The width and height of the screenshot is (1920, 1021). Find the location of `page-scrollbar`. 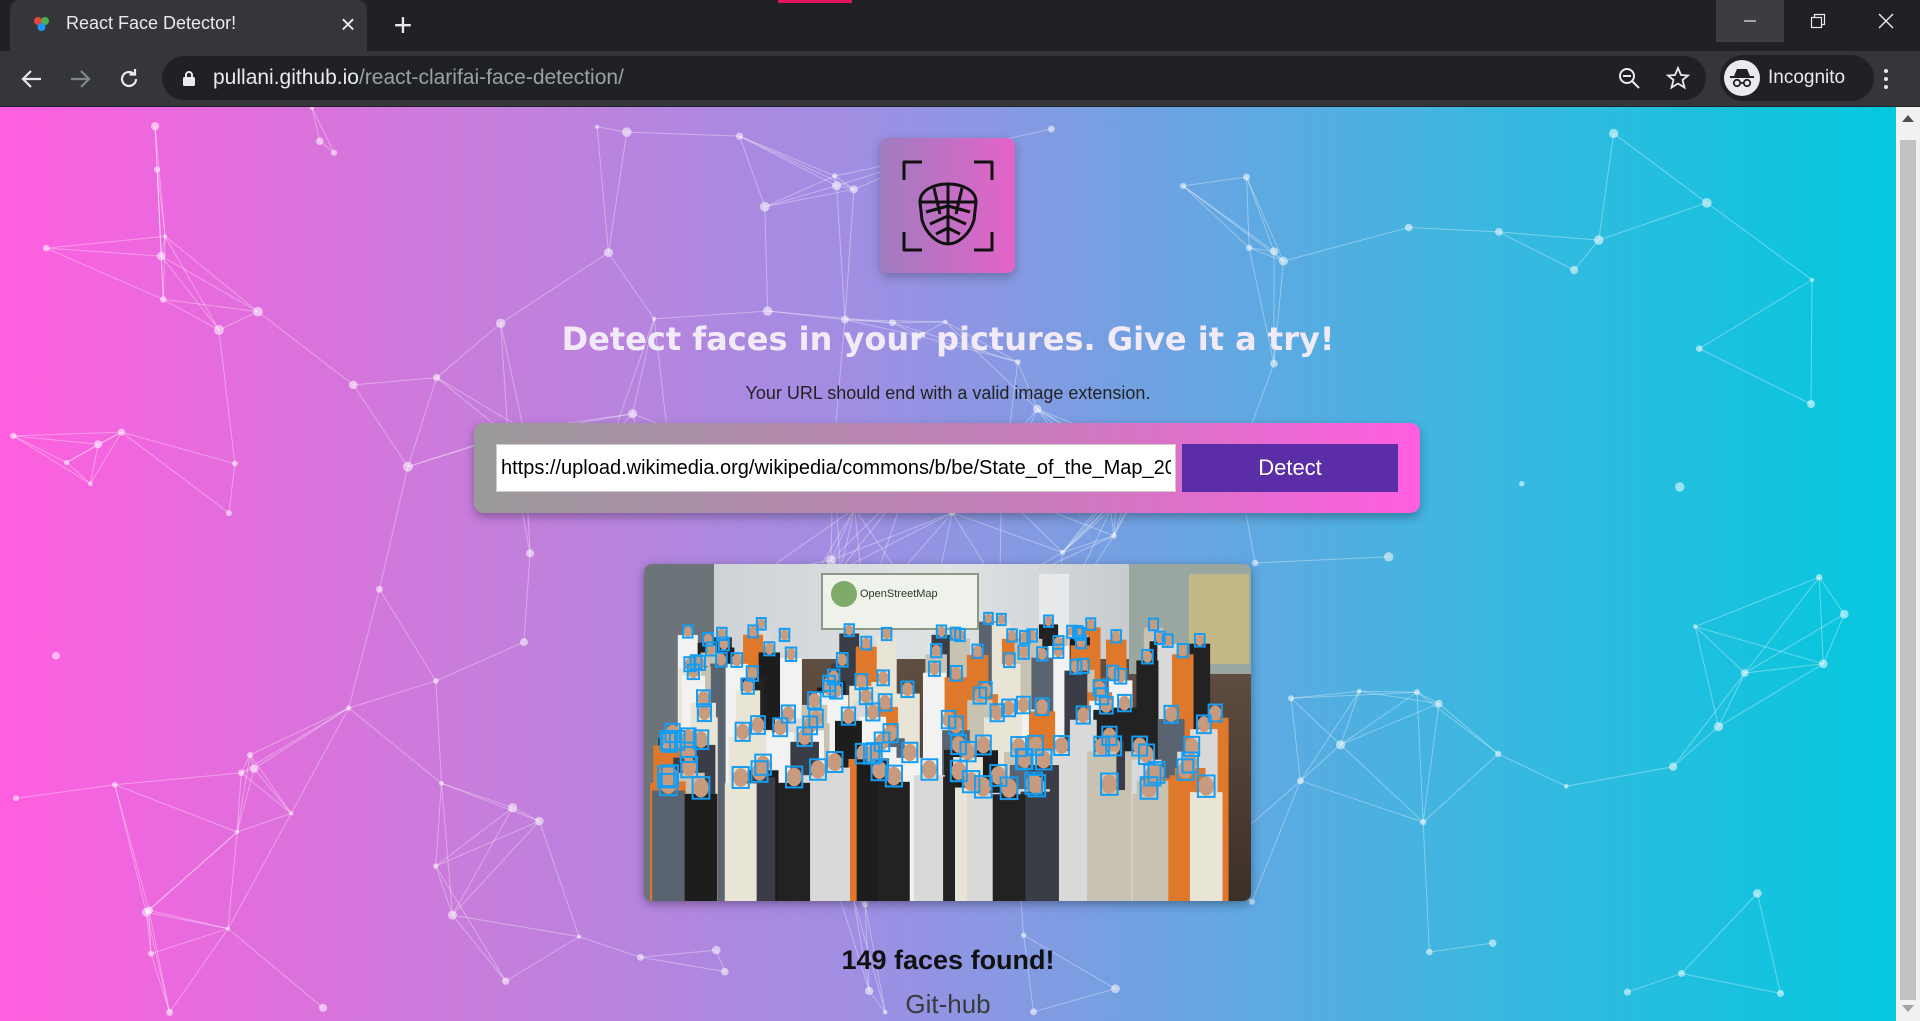

page-scrollbar is located at coordinates (1908, 564).